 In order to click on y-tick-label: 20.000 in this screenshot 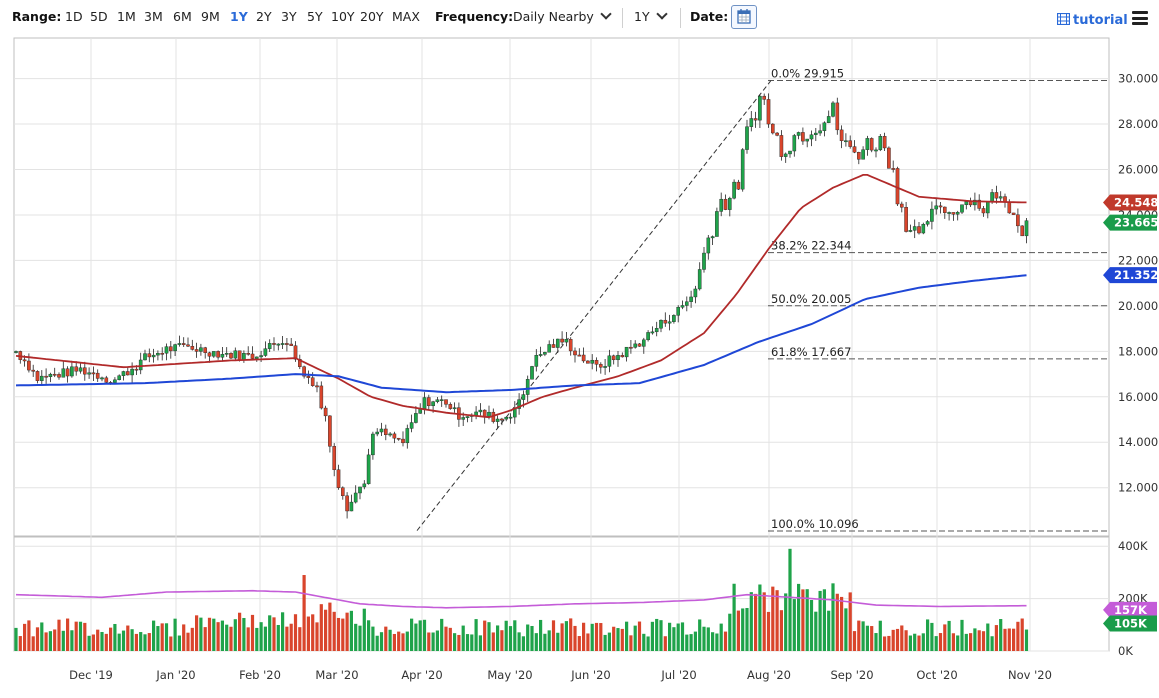, I will do `click(1138, 306)`.